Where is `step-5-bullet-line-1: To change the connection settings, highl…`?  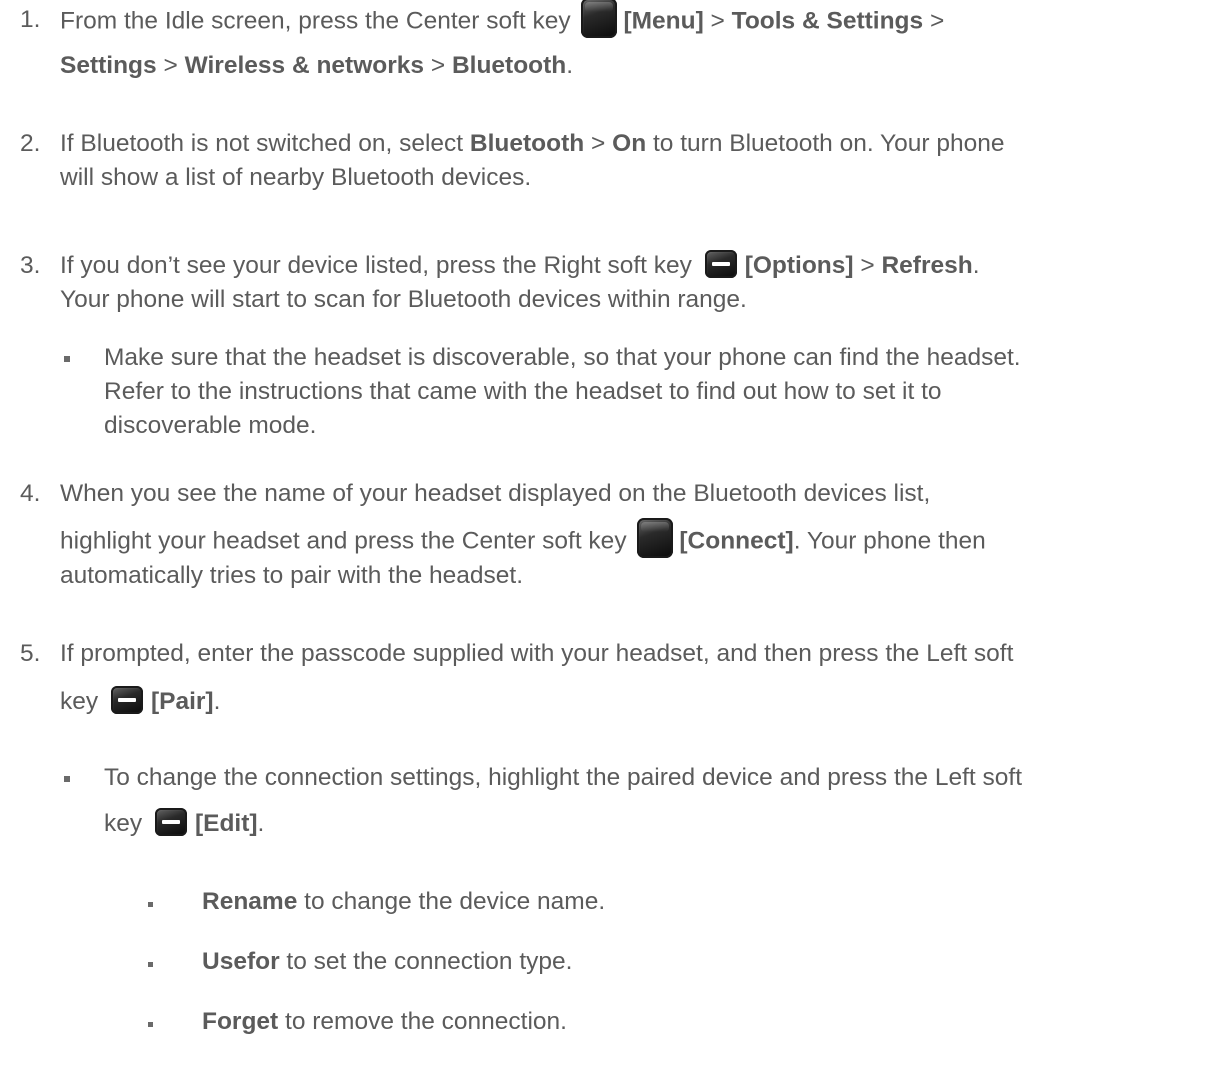 step-5-bullet-line-1: To change the connection settings, highl… is located at coordinates (563, 777).